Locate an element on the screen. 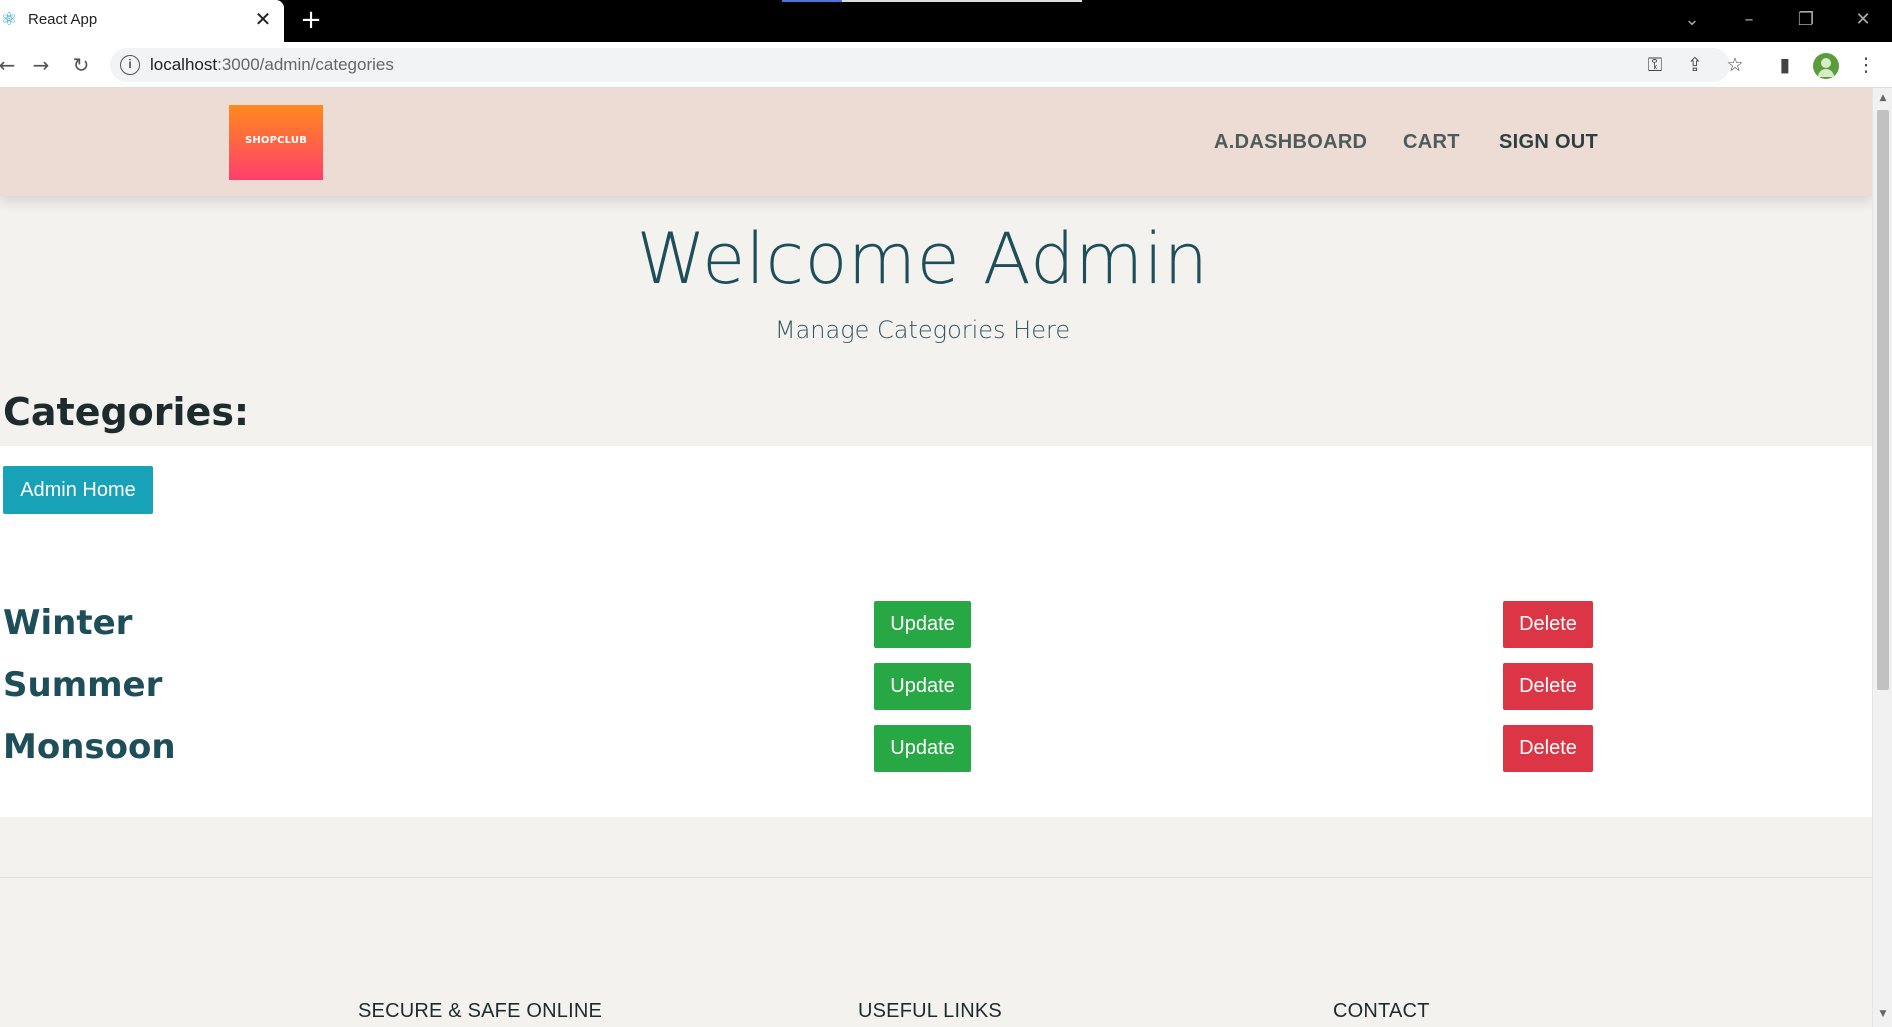  nav-link-cart: CART is located at coordinates (1431, 142).